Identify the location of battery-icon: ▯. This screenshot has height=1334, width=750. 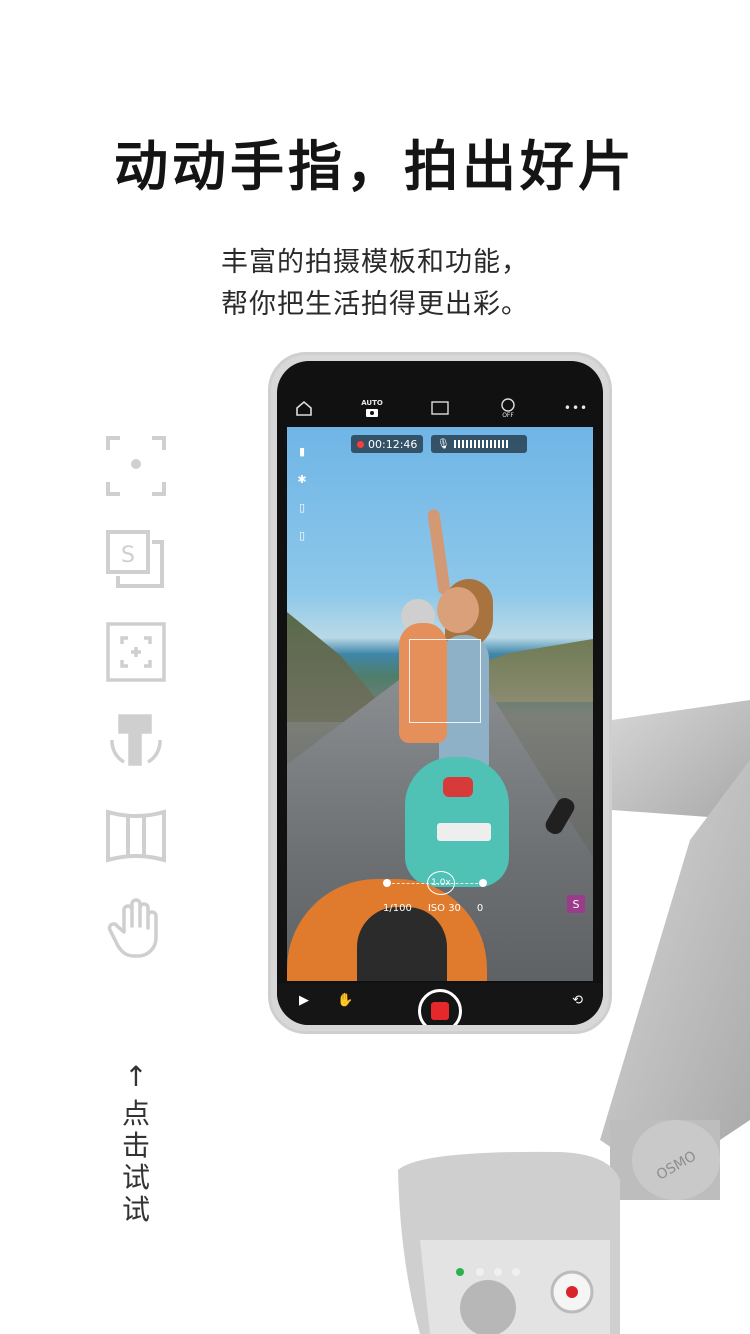
(302, 507).